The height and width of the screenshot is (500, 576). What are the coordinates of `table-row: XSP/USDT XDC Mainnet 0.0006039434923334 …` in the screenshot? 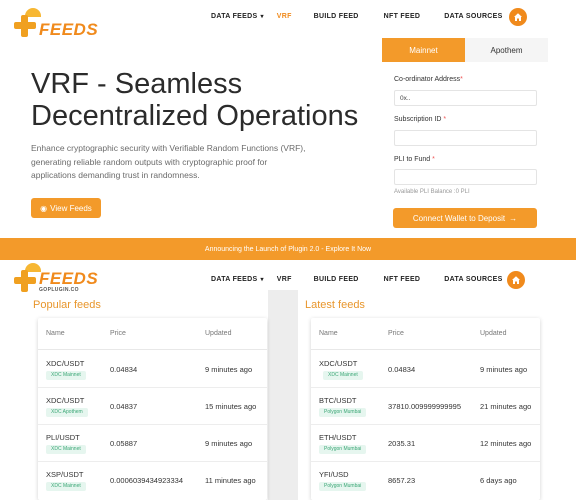 It's located at (152, 480).